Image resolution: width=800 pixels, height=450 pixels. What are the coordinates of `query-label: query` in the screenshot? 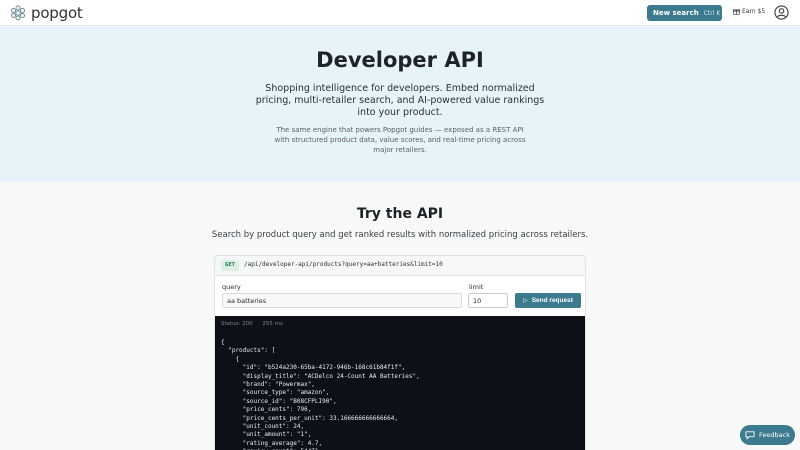 It's located at (231, 287).